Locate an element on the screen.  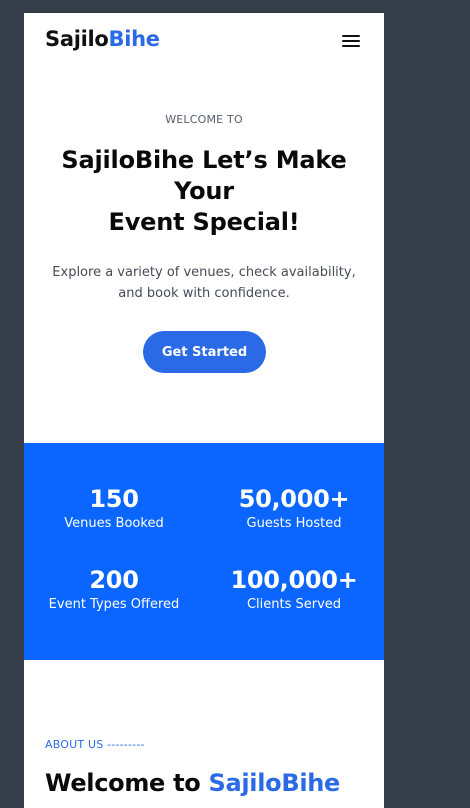
stat-clients-served: 100,000+ Clients Served is located at coordinates (294, 589).